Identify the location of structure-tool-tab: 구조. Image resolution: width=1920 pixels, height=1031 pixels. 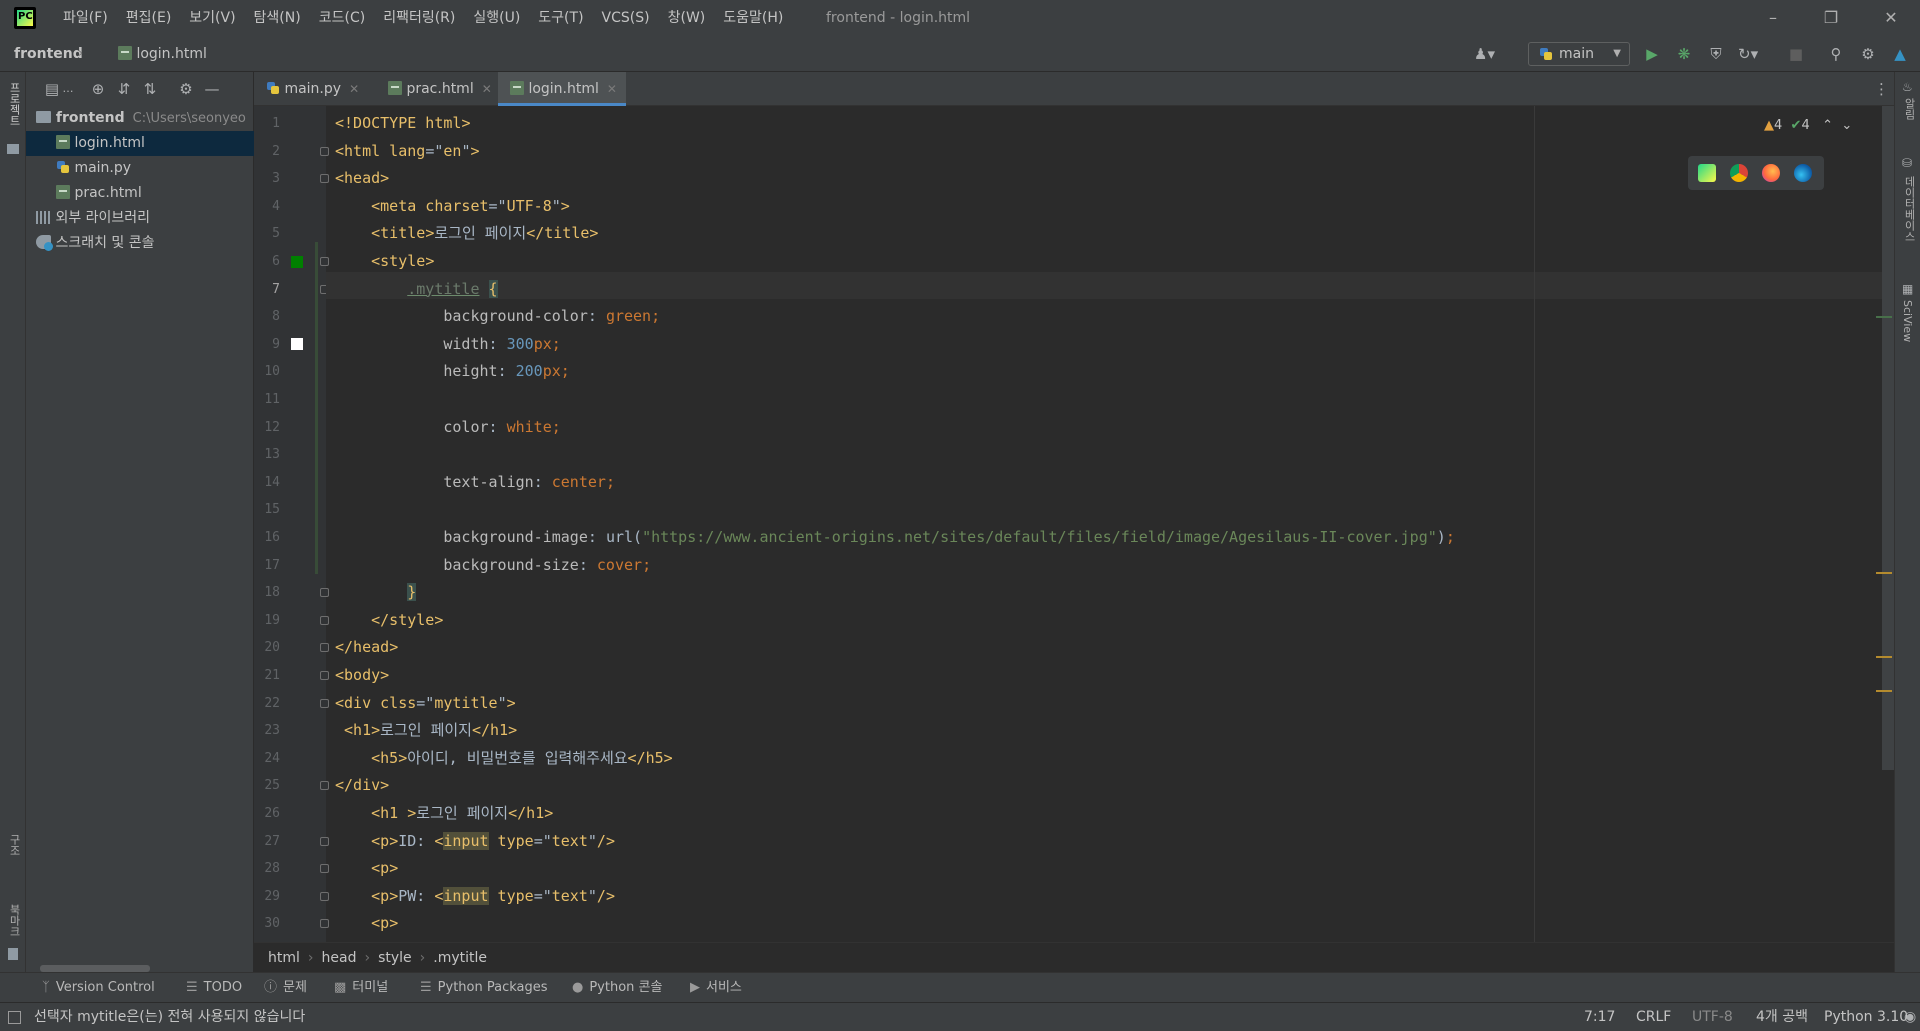
(14, 845).